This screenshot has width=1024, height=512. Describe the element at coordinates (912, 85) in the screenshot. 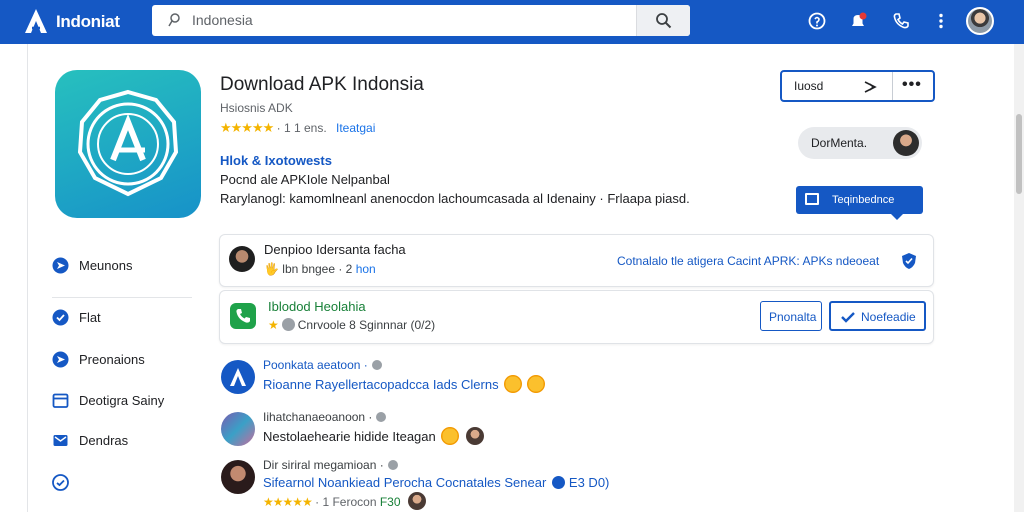

I see `more-button: •••` at that location.